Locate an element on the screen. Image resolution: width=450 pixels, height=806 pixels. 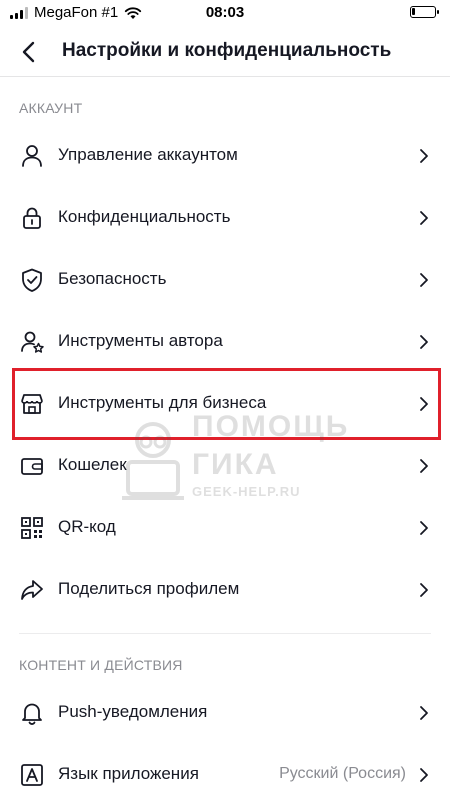
settings-item-label: Инструменты автора is located at coordinates (140, 340).